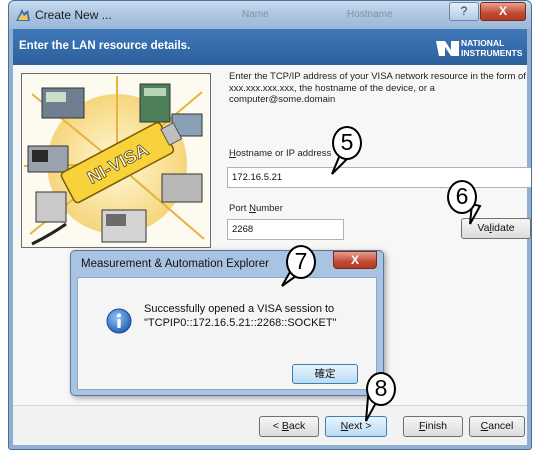  I want to click on dialog-title: Measurement & Automation Explorer, so click(175, 264).